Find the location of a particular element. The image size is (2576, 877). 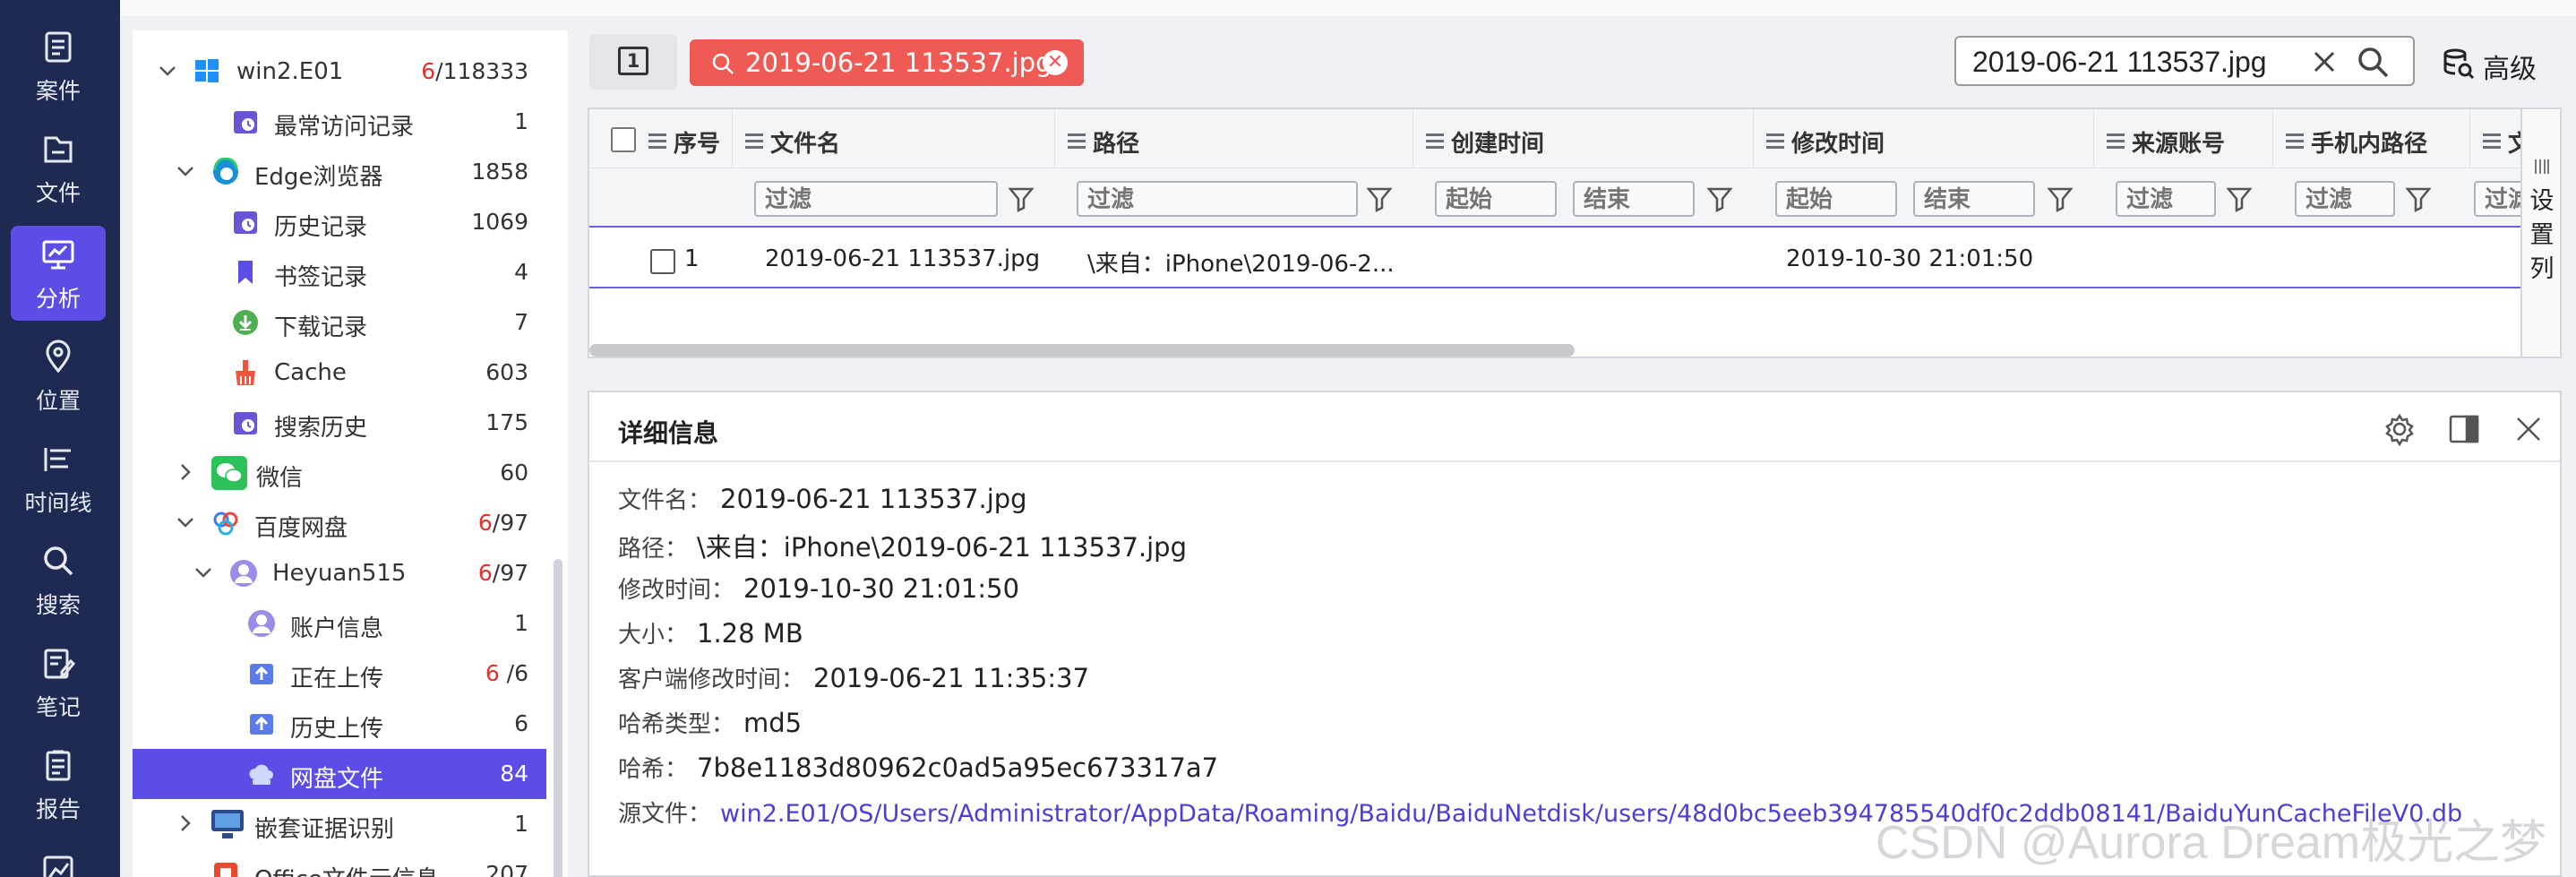

search-filter-tag: 2019-06-21 113537.jpg ✕ is located at coordinates (887, 62).